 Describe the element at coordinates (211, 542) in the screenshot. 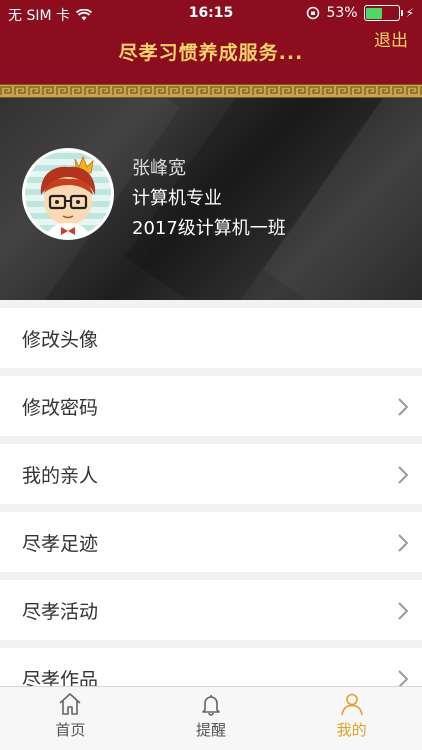

I see `menu-item-filial-footprints: 尽孝足迹` at that location.